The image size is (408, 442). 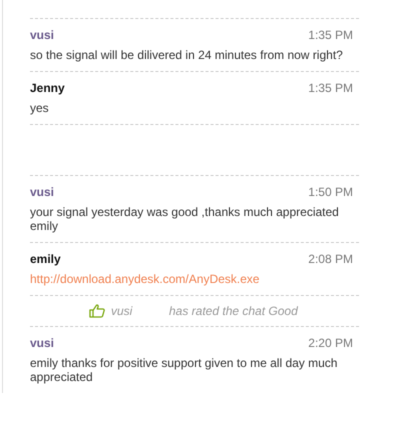 What do you see at coordinates (97, 311) in the screenshot?
I see `thumbs-up-icon` at bounding box center [97, 311].